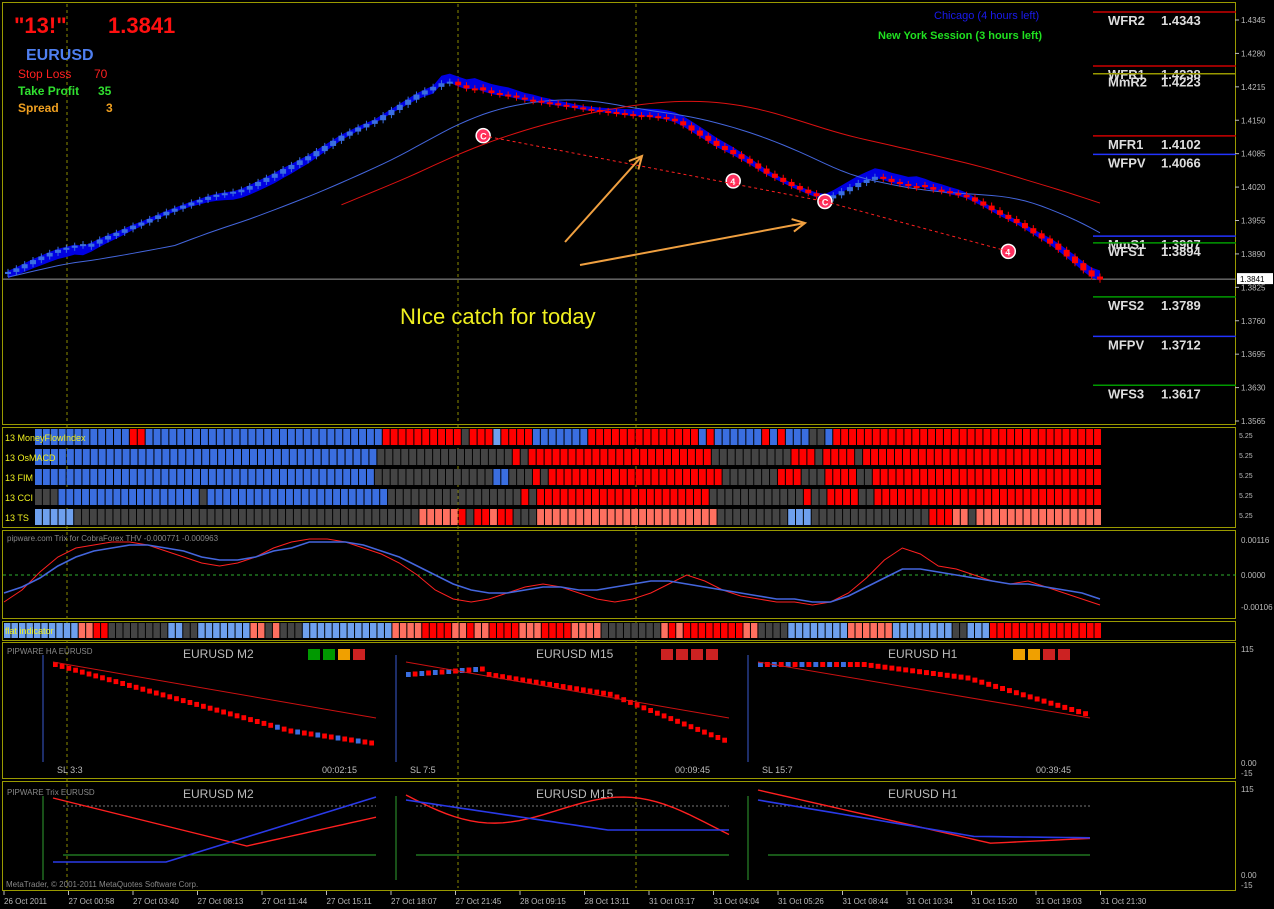  I want to click on price-tick-label: 1.3955, so click(1253, 221).